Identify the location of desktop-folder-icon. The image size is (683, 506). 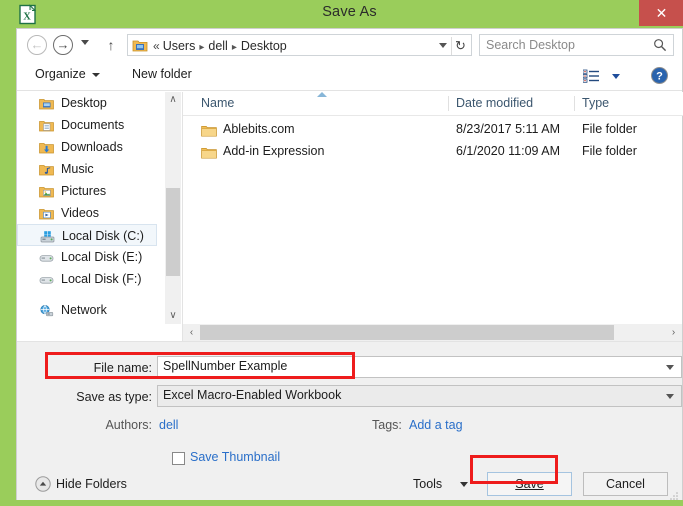
(46, 103).